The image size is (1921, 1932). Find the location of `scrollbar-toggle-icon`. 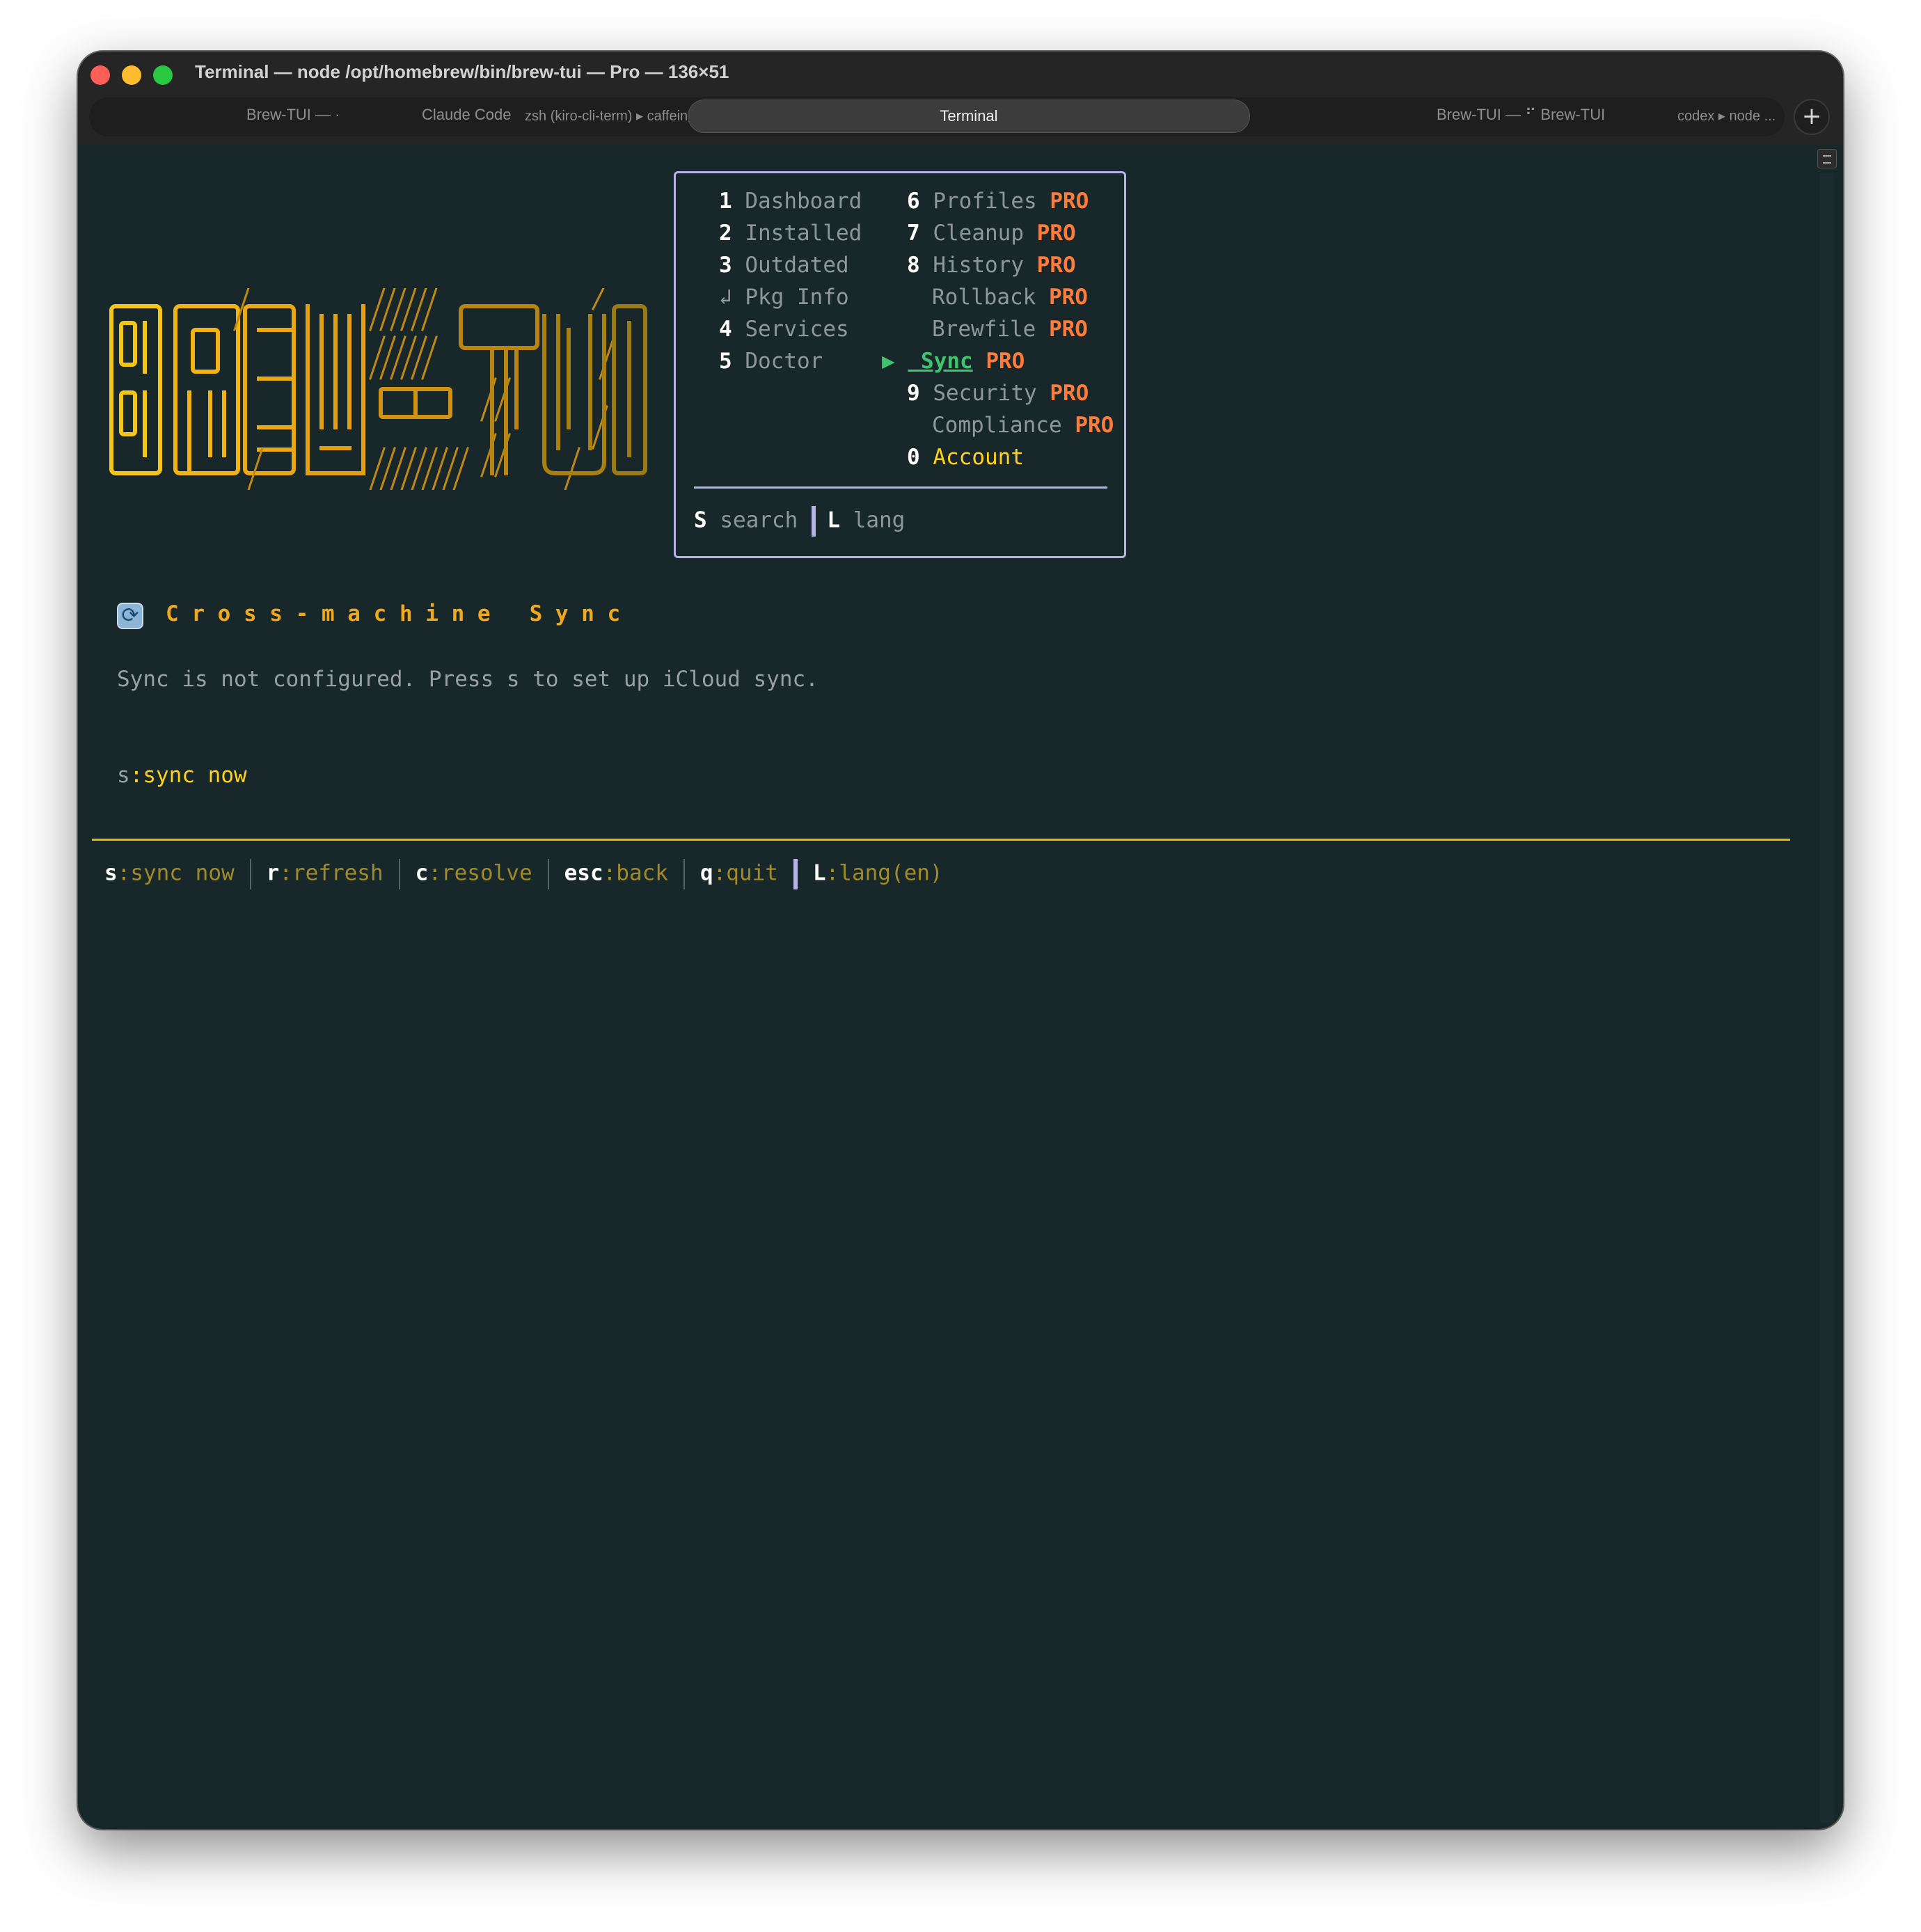

scrollbar-toggle-icon is located at coordinates (1827, 158).